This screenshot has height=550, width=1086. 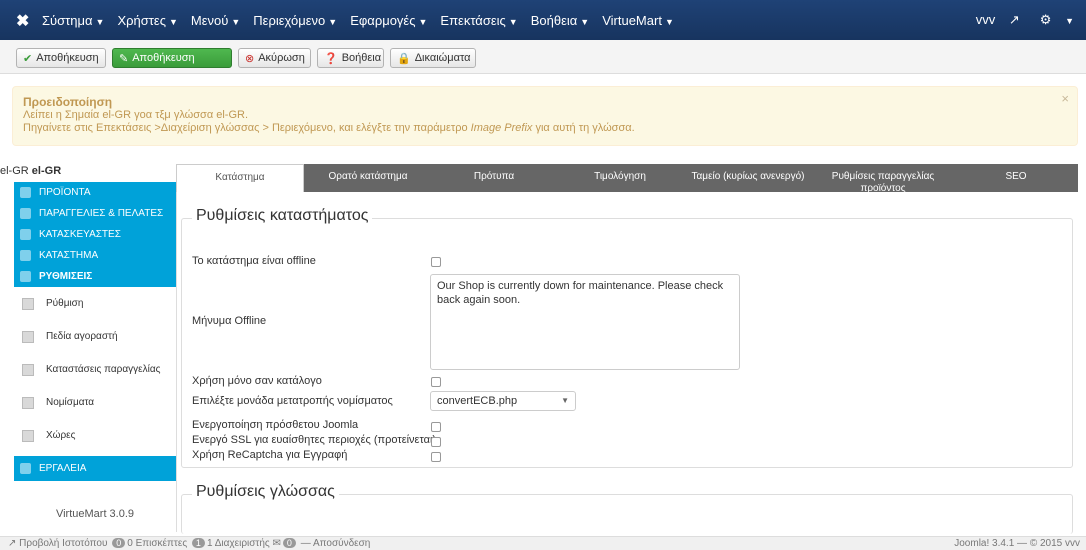 I want to click on shop-icon, so click(x=25, y=255).